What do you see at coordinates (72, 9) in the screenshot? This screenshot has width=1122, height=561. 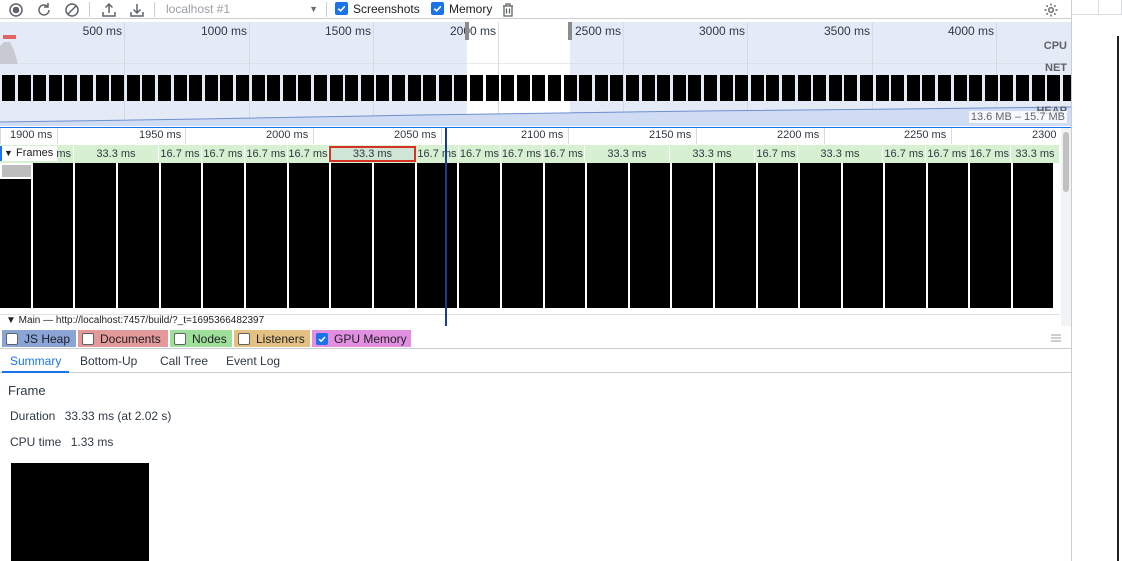 I see `clear-icon` at bounding box center [72, 9].